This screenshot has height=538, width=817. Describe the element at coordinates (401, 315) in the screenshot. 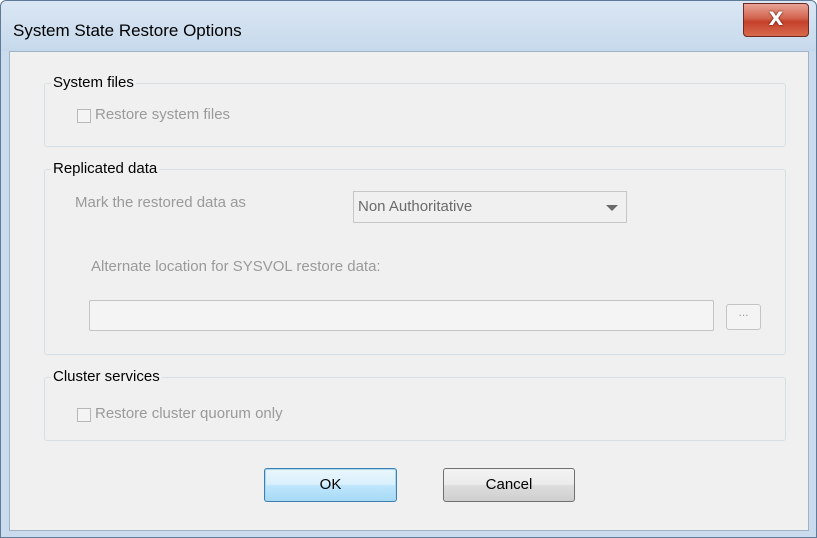

I see `alternate-location-input` at that location.